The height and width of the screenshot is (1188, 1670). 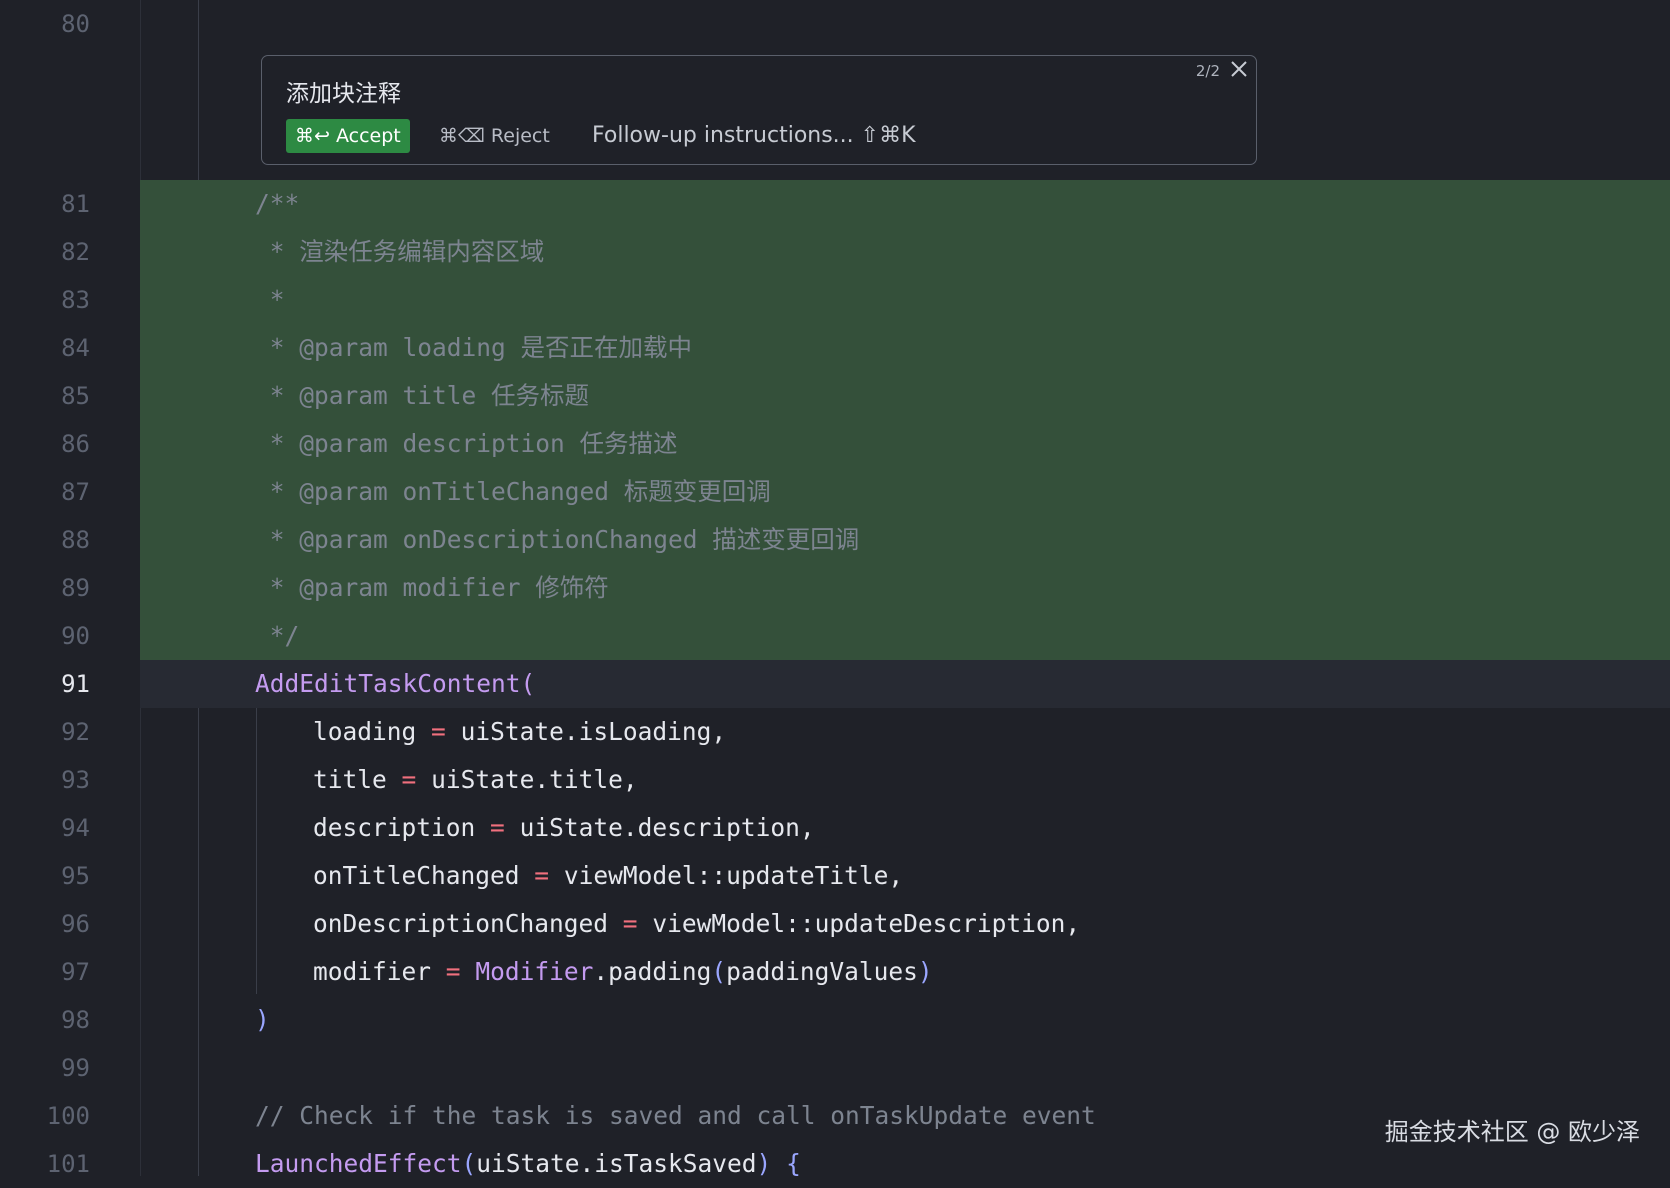 I want to click on code-text: LaunchedEffect(uiState.isTaskSaved) {, so click(x=528, y=1164).